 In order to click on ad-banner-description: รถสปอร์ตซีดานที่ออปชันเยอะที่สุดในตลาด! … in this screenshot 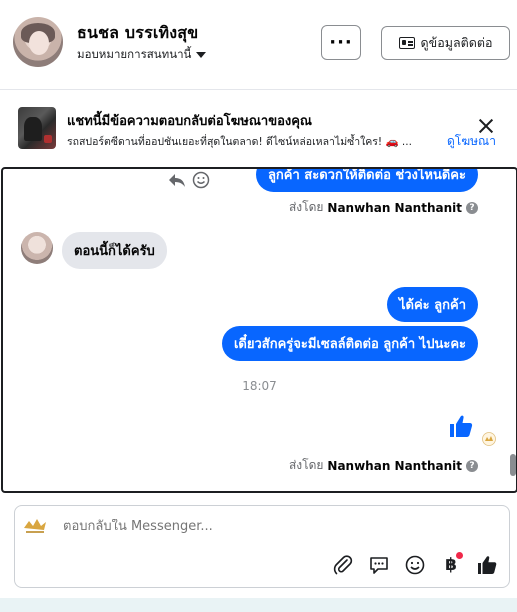, I will do `click(239, 142)`.